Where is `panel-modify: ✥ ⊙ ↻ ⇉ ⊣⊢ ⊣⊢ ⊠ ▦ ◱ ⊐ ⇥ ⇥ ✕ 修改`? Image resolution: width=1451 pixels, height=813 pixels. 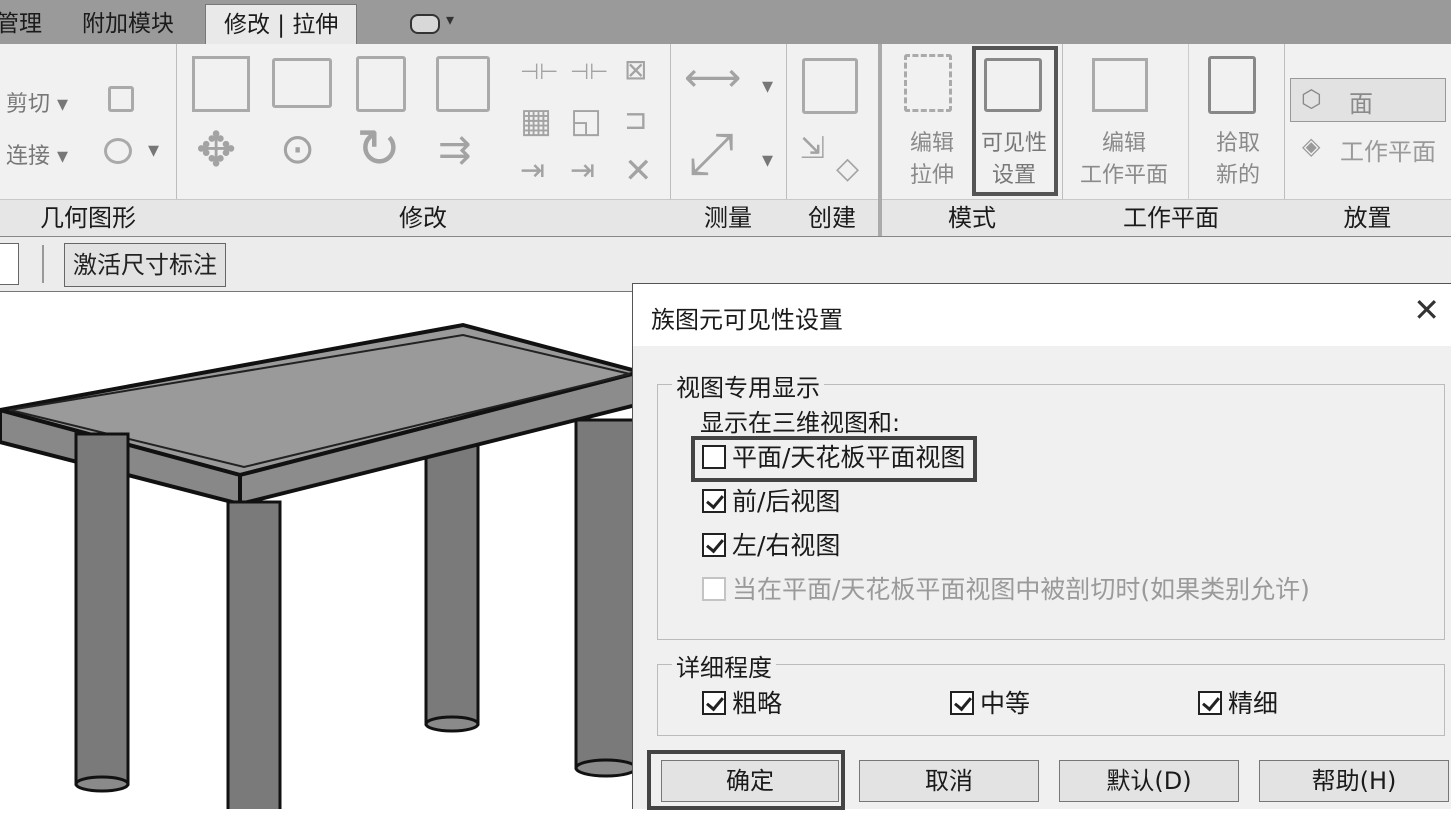 panel-modify: ✥ ⊙ ↻ ⇉ ⊣⊢ ⊣⊢ ⊠ ▦ ◱ ⊐ ⇥ ⇥ ✕ 修改 is located at coordinates (423, 140).